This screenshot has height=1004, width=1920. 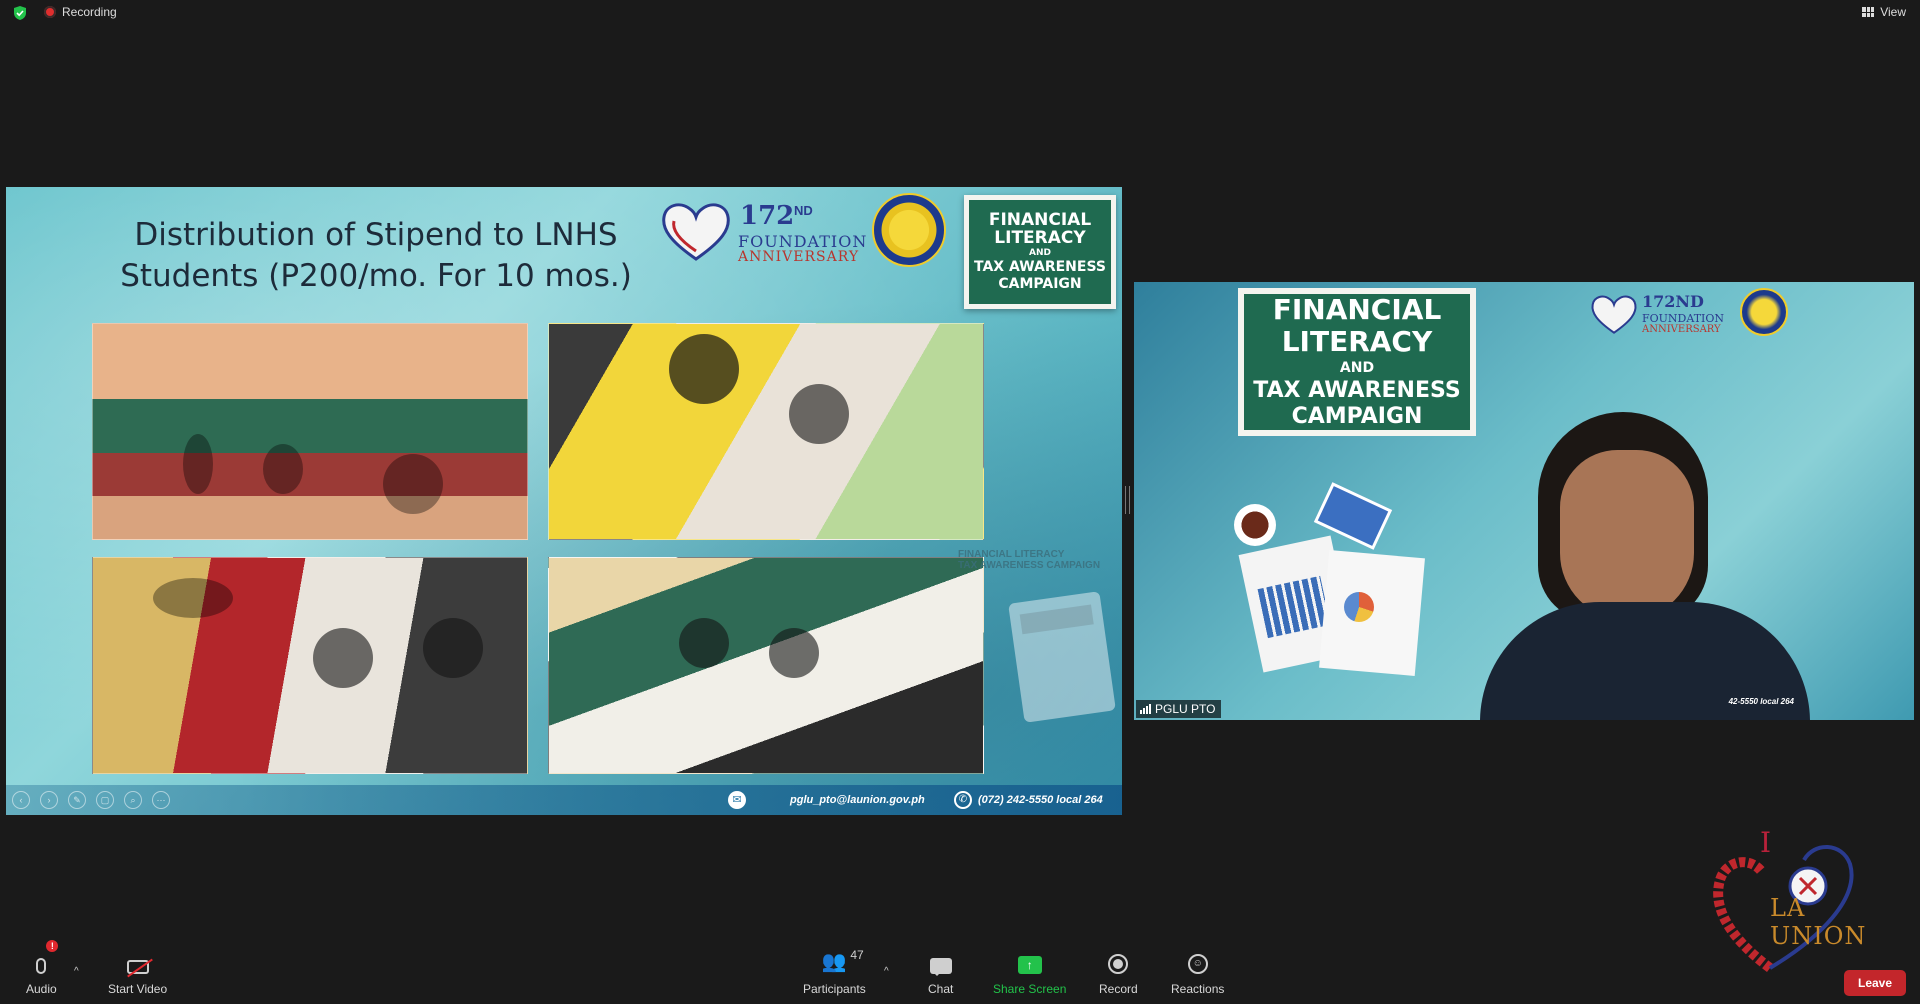 I want to click on contact-phone: (072) 242-5550 local 264, so click(x=1040, y=800).